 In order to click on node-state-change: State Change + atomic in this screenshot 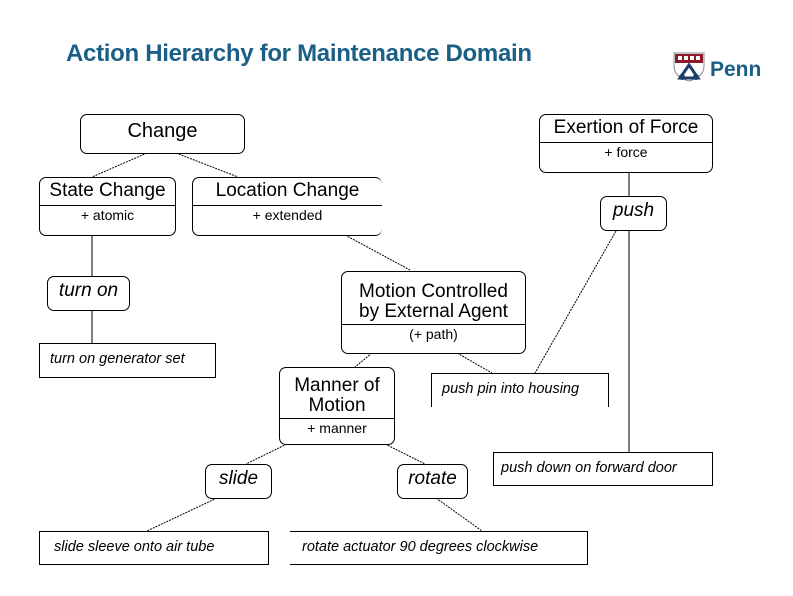, I will do `click(107, 206)`.